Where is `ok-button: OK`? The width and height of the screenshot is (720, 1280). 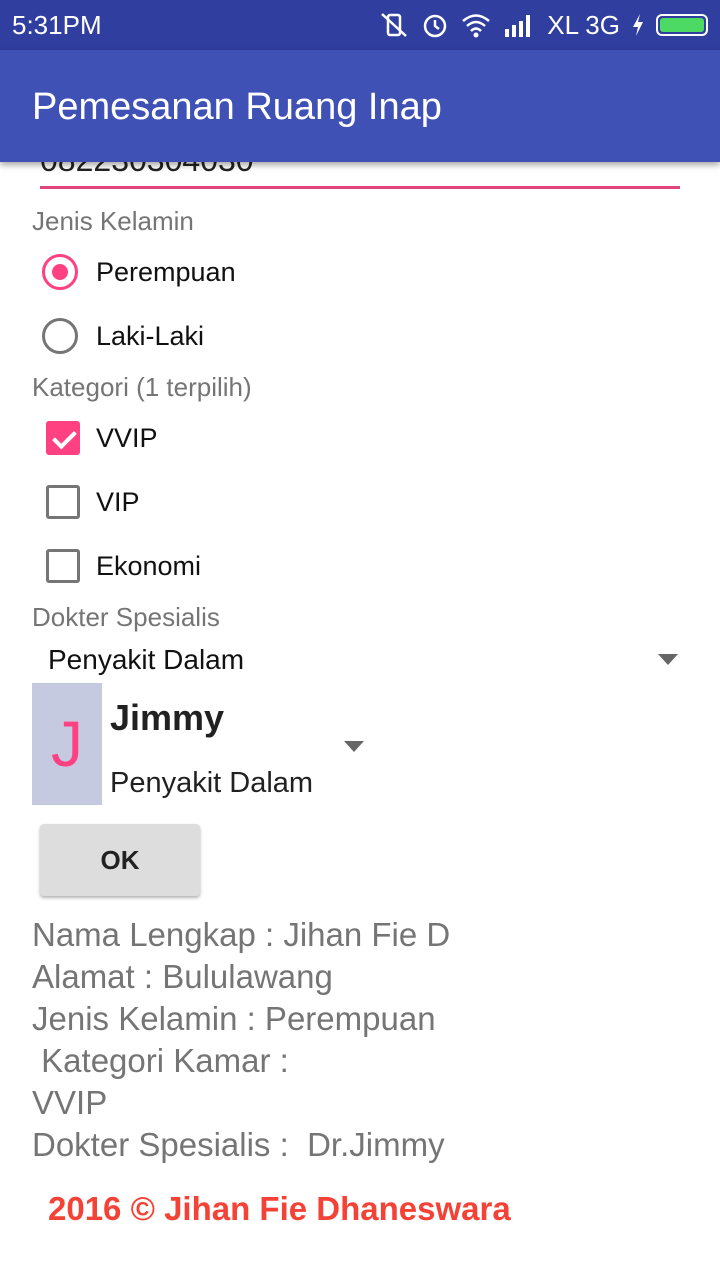 ok-button: OK is located at coordinates (120, 860).